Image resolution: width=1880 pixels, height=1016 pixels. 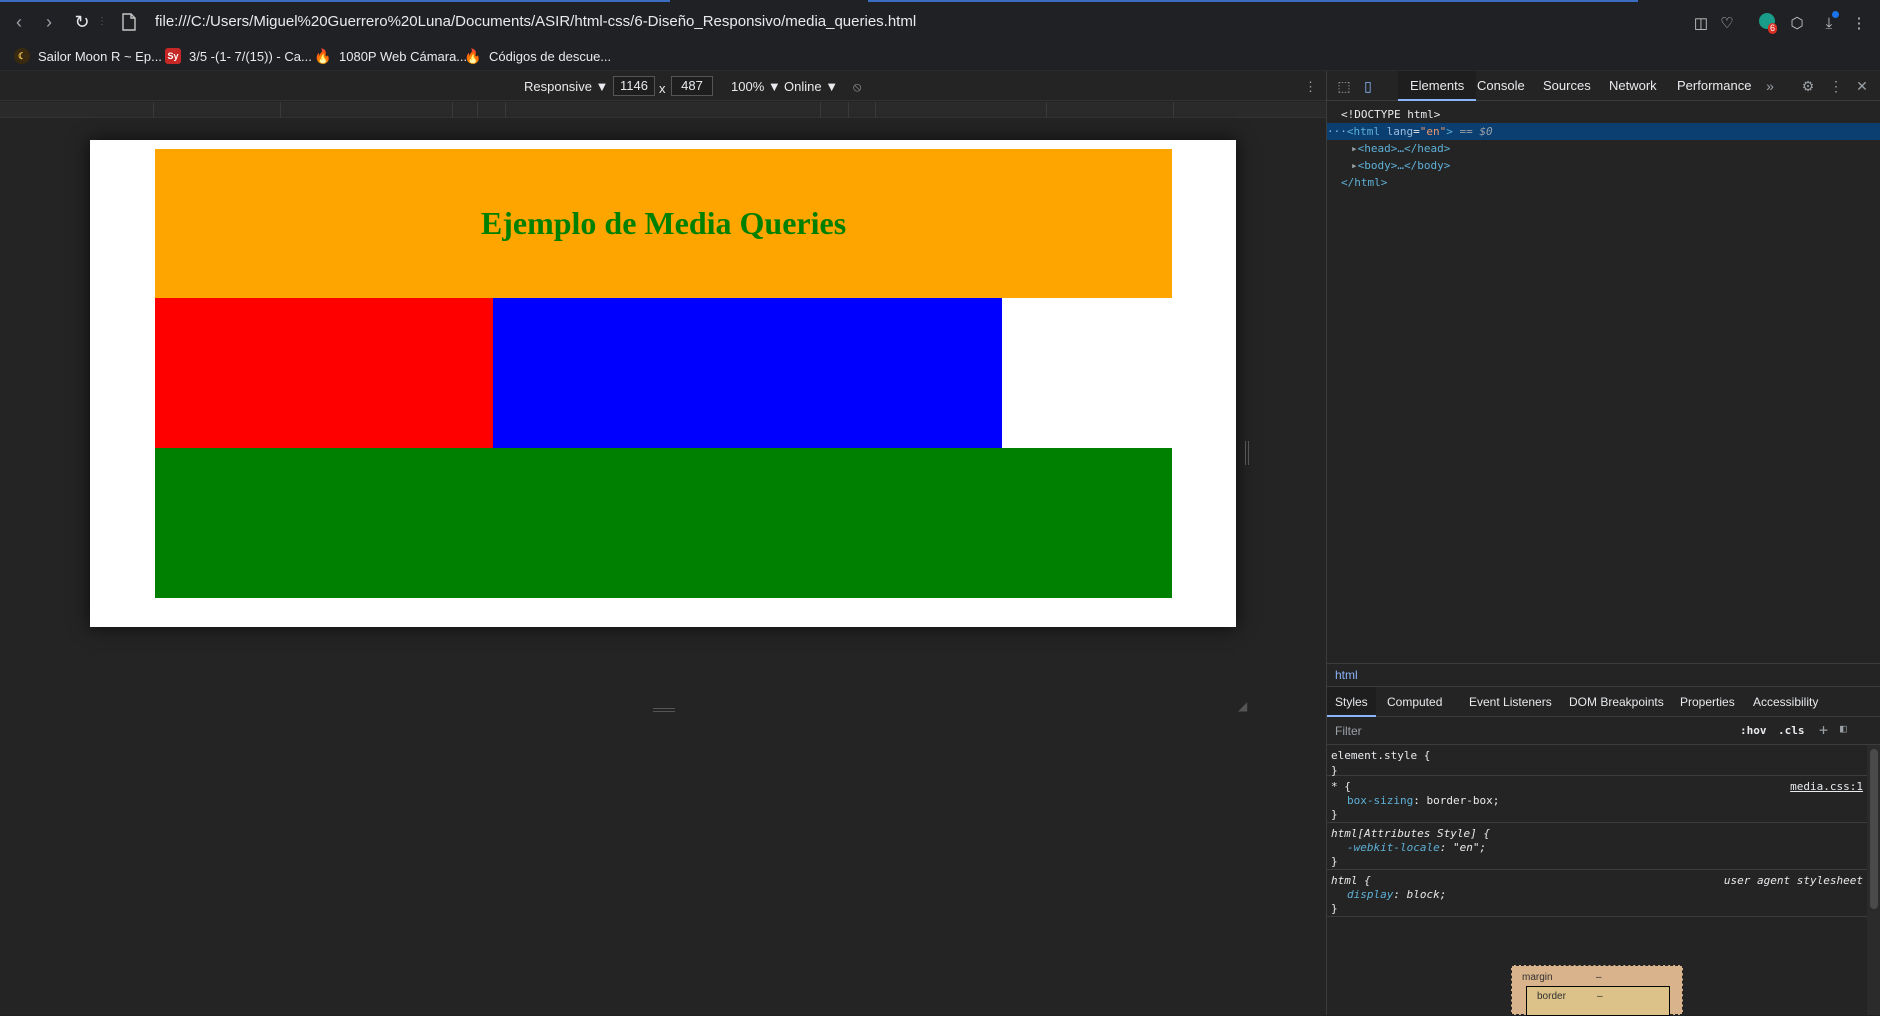 What do you see at coordinates (1363, 131) in the screenshot?
I see `html-tag: <html` at bounding box center [1363, 131].